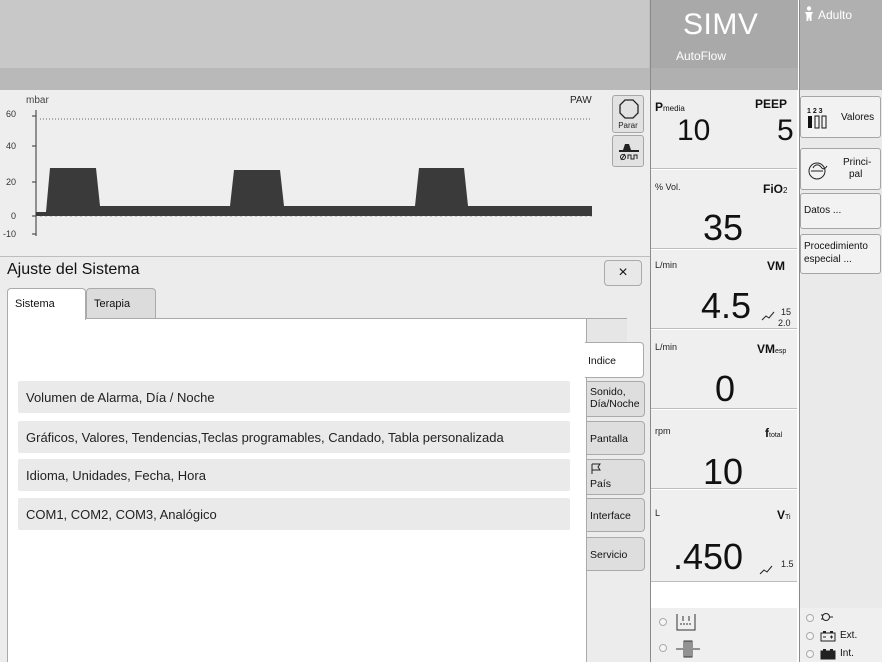 Image resolution: width=882 pixels, height=662 pixels. I want to click on stop-icon, so click(629, 109).